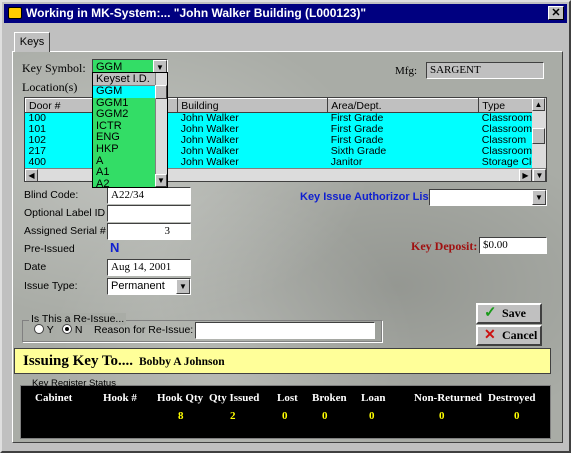  I want to click on pre-issued-label: Pre-Issued, so click(49, 249).